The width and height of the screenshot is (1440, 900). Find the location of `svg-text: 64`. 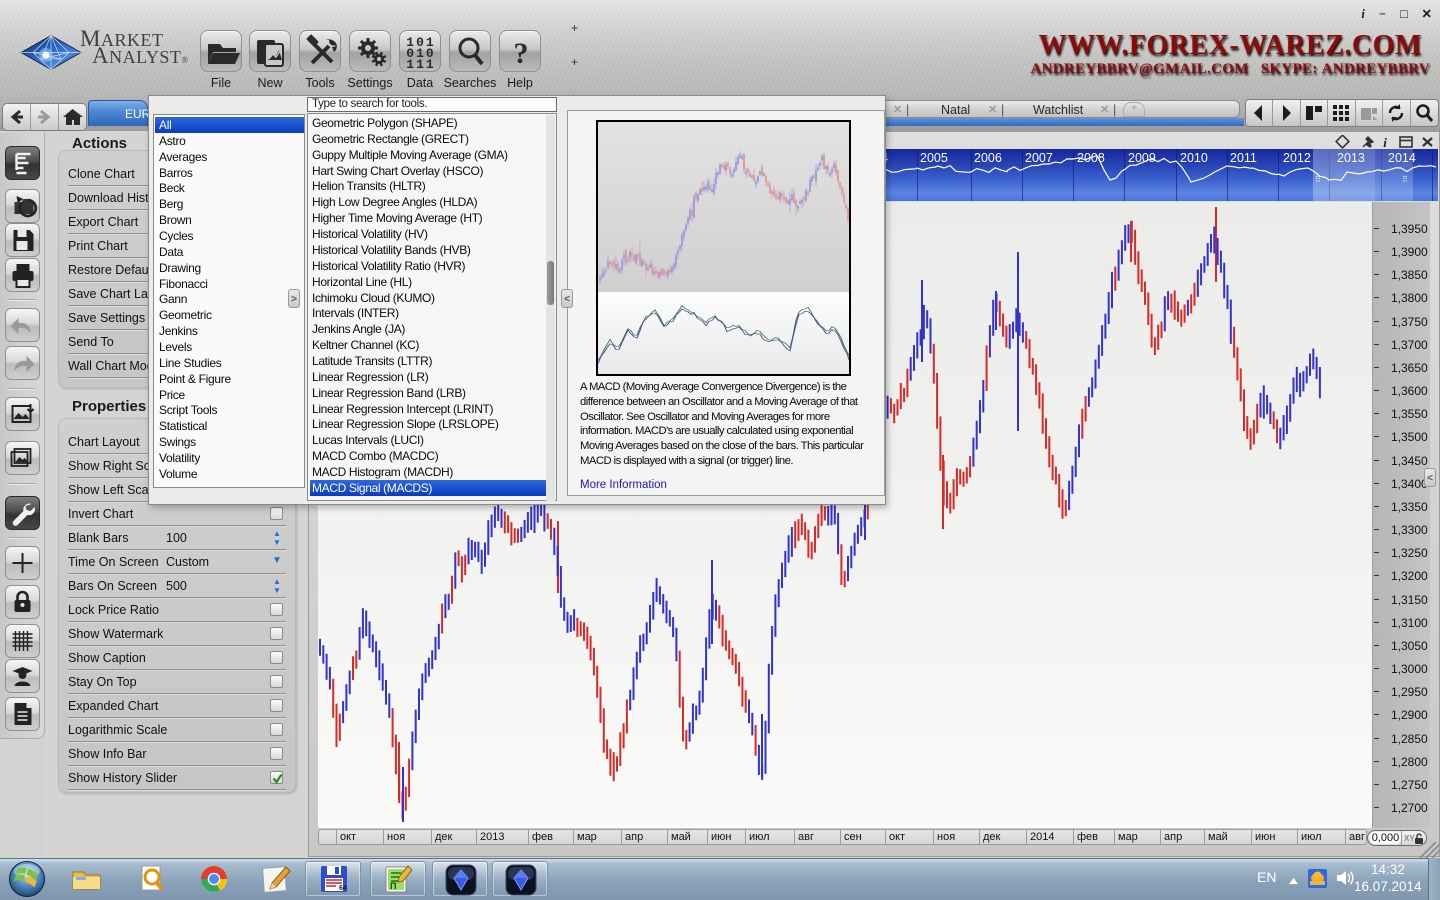

svg-text: 64 is located at coordinates (343, 888).